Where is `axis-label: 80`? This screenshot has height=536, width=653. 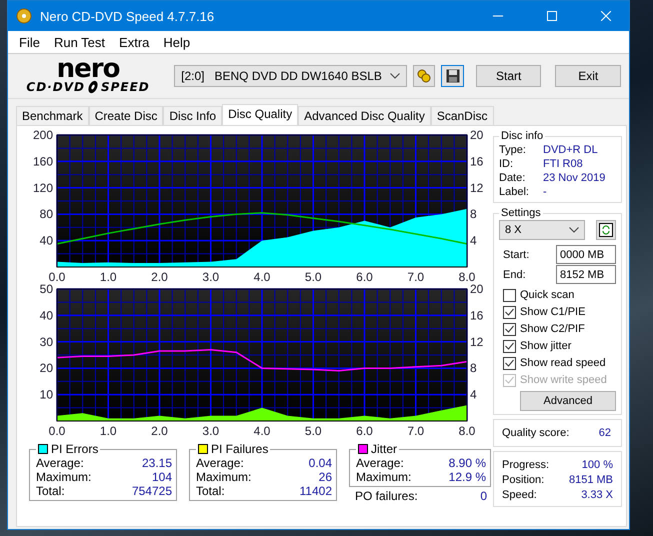 axis-label: 80 is located at coordinates (46, 214).